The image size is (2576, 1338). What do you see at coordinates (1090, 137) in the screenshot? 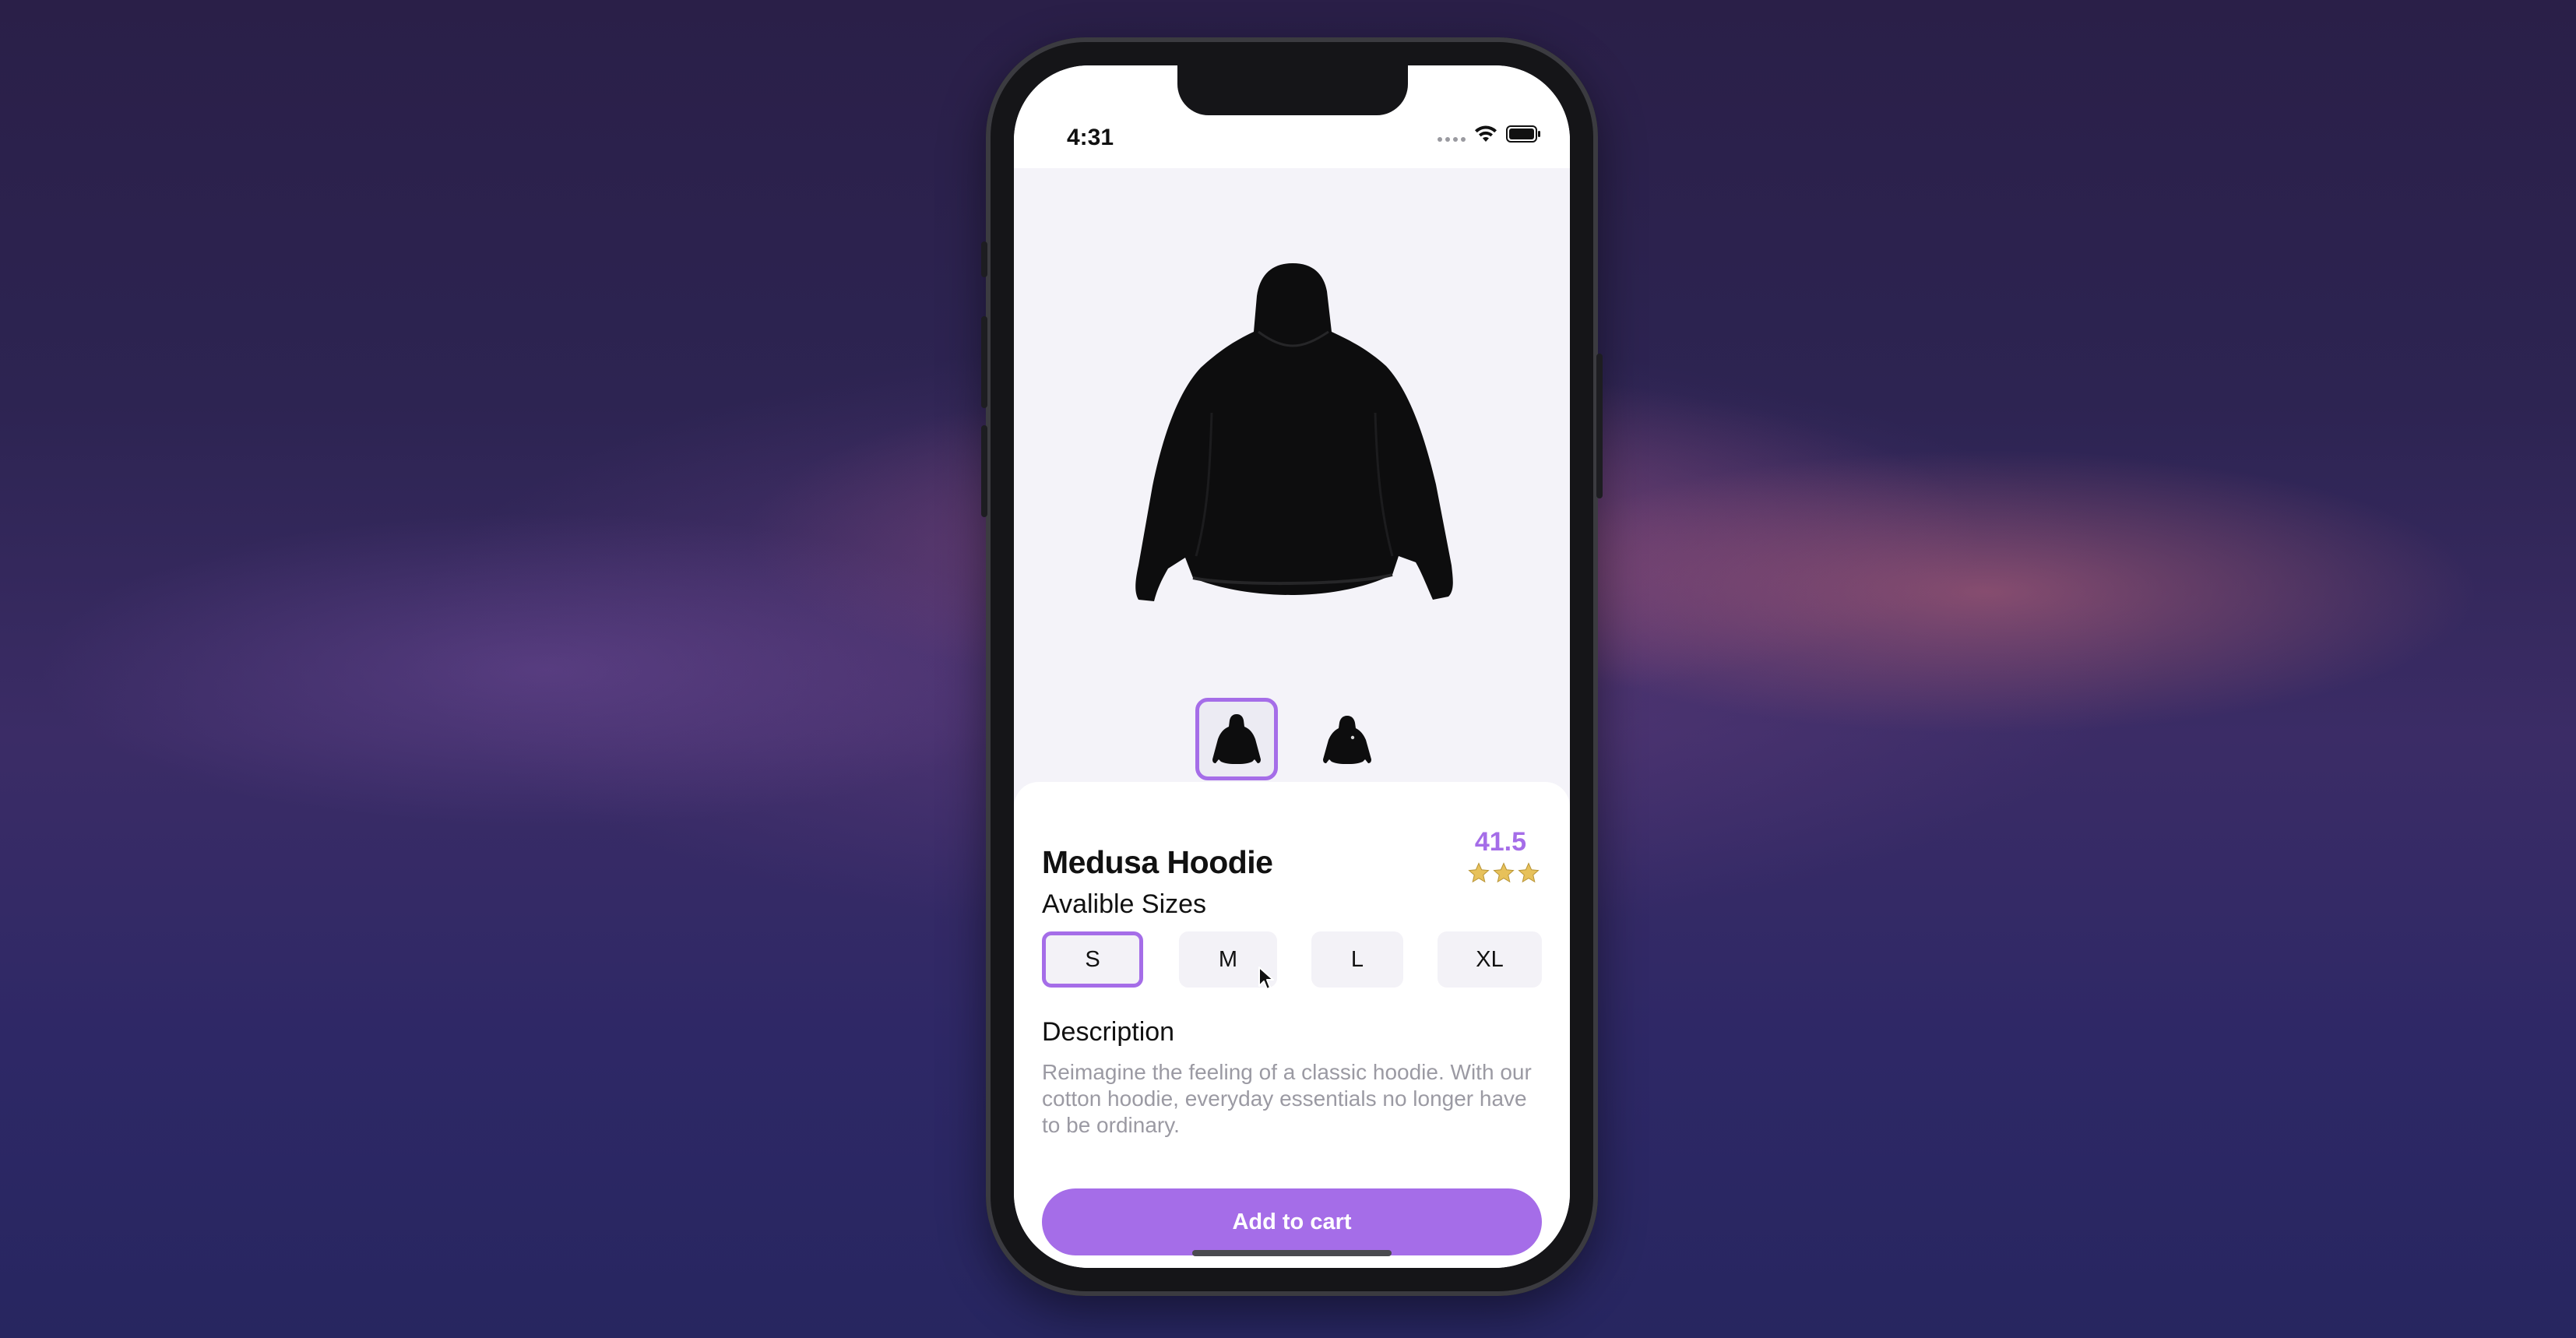
I see `status-time: 4:31` at bounding box center [1090, 137].